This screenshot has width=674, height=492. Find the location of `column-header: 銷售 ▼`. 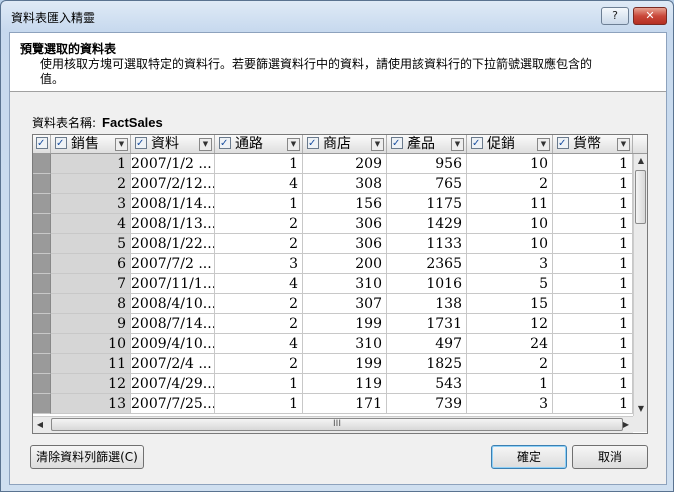

column-header: 銷售 ▼ is located at coordinates (91, 144).